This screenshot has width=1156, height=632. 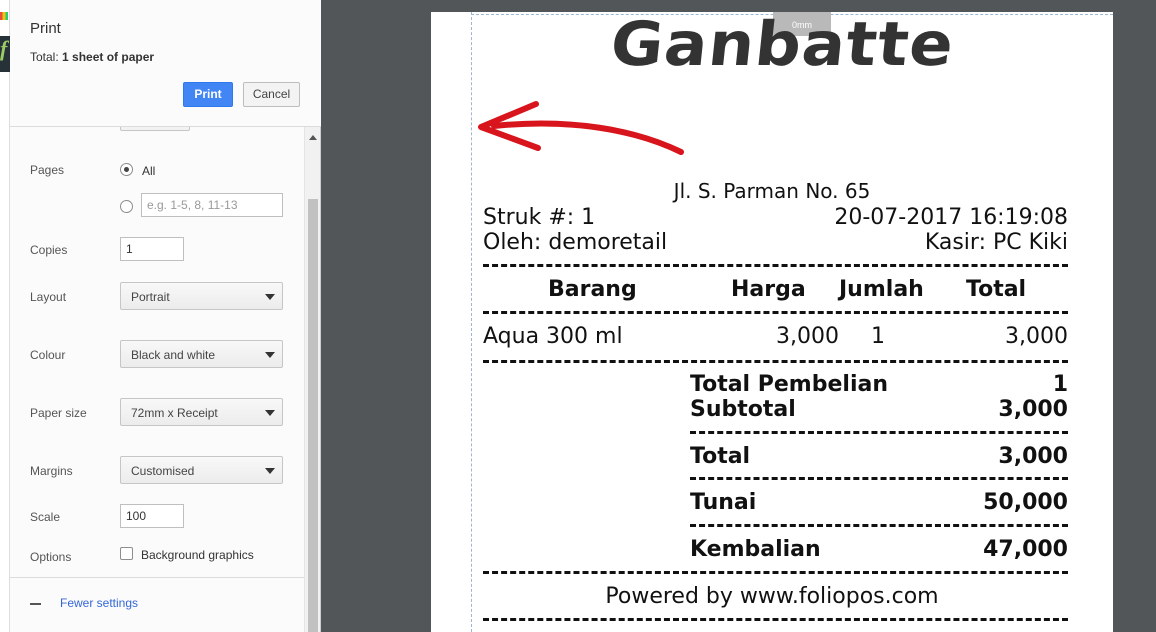 I want to click on scroll-up-arrow-icon, so click(x=313, y=137).